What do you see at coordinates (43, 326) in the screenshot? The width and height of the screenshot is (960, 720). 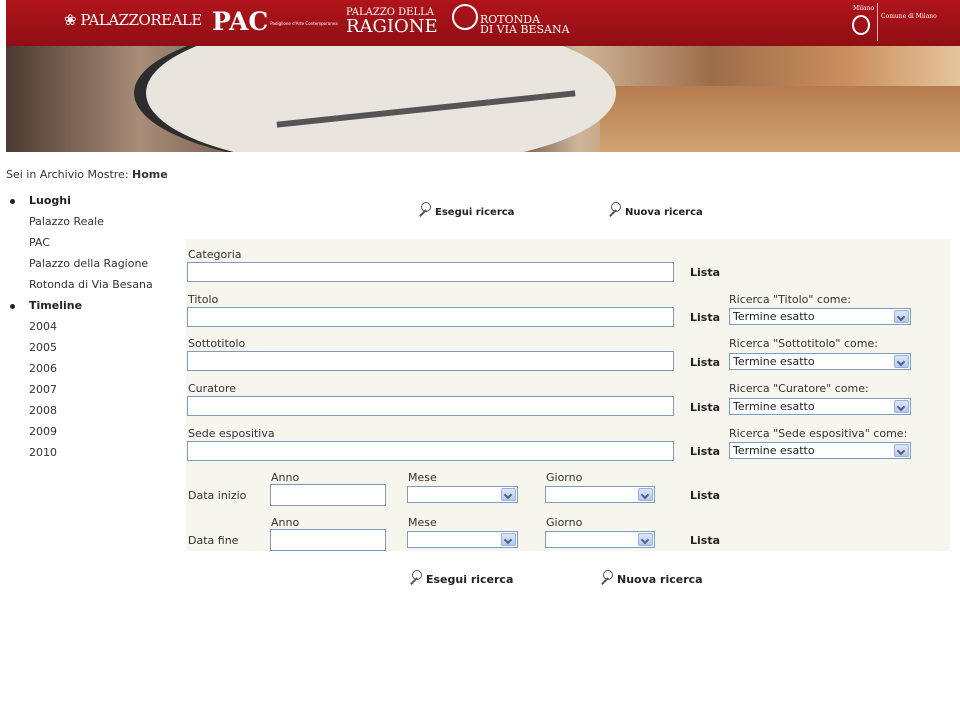 I see `sidebar-item-2004: 2004` at bounding box center [43, 326].